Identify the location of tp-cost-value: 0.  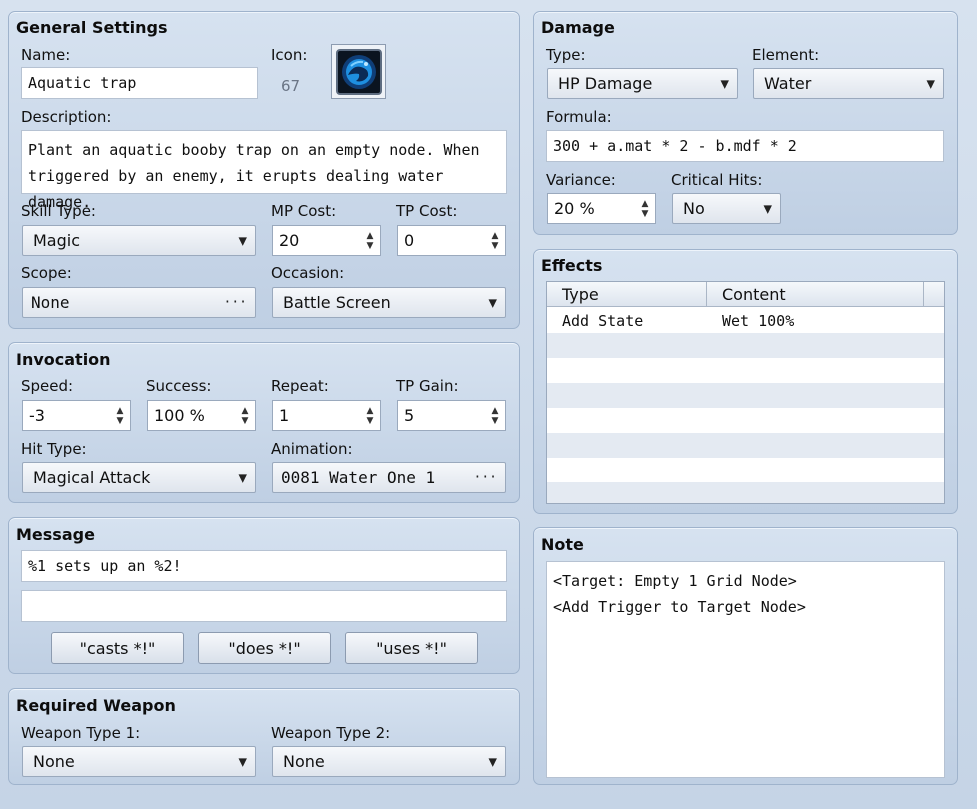
(409, 240).